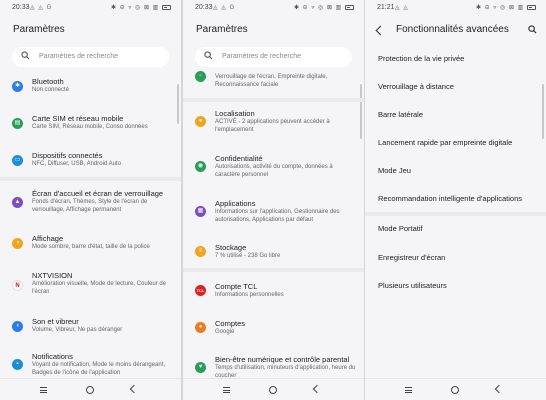 The width and height of the screenshot is (546, 400). Describe the element at coordinates (230, 323) in the screenshot. I see `item-title: Comptes` at that location.